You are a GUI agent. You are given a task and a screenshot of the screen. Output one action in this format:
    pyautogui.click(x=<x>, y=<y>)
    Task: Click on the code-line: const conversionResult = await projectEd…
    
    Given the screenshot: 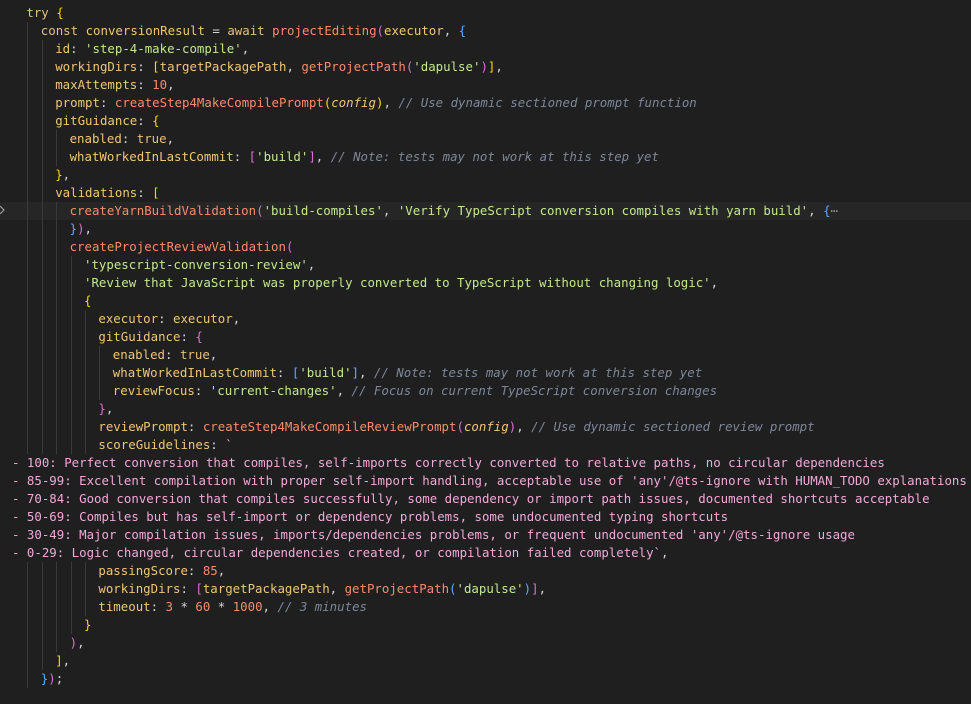 What is the action you would take?
    pyautogui.click(x=485, y=31)
    